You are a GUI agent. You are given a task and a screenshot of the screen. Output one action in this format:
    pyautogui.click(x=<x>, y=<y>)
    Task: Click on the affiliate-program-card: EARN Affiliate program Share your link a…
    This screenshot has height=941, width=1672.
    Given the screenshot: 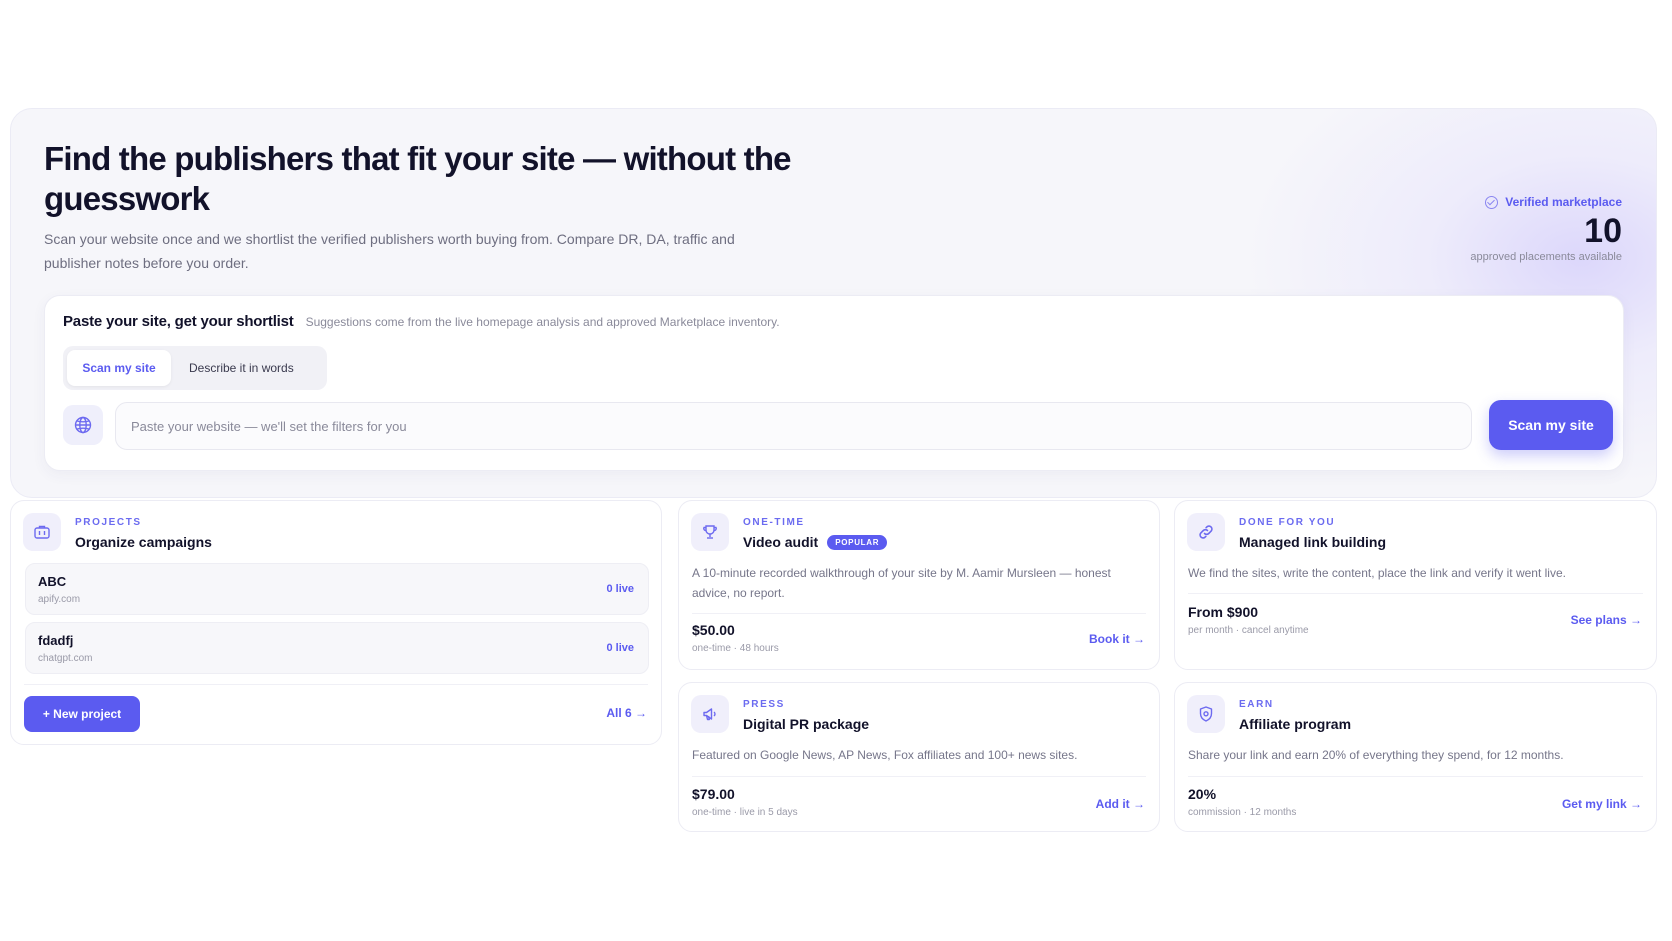 What is the action you would take?
    pyautogui.click(x=1415, y=757)
    